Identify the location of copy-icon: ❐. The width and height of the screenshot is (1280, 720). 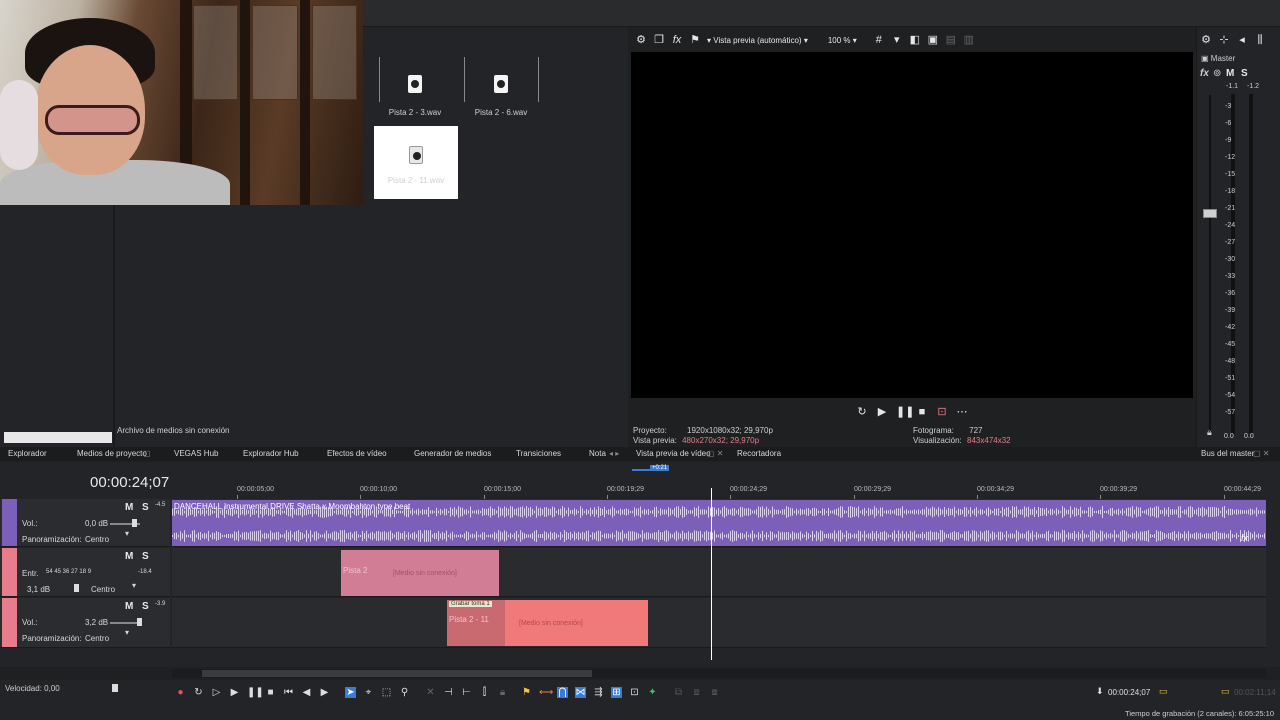
(659, 40).